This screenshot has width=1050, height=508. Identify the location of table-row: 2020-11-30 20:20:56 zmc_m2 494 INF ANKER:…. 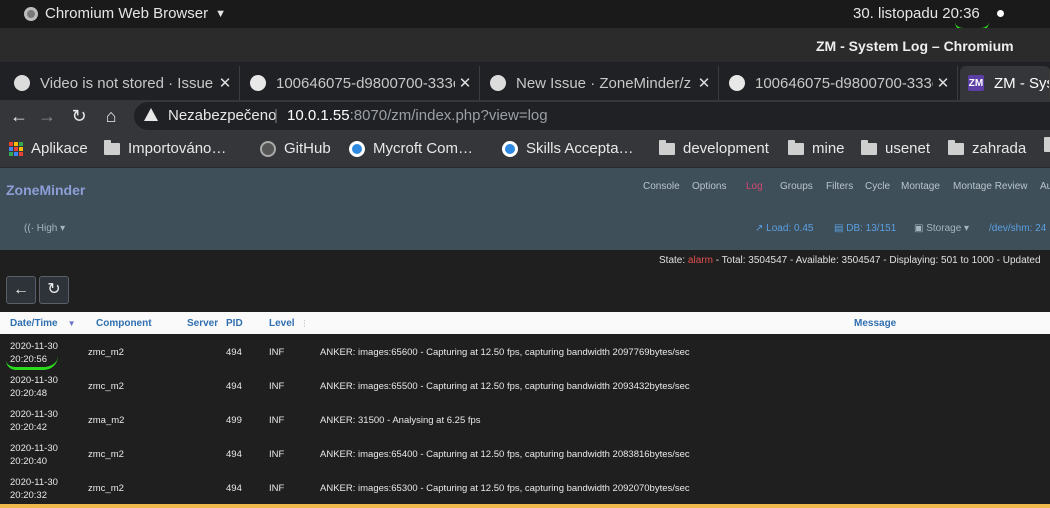
(525, 353).